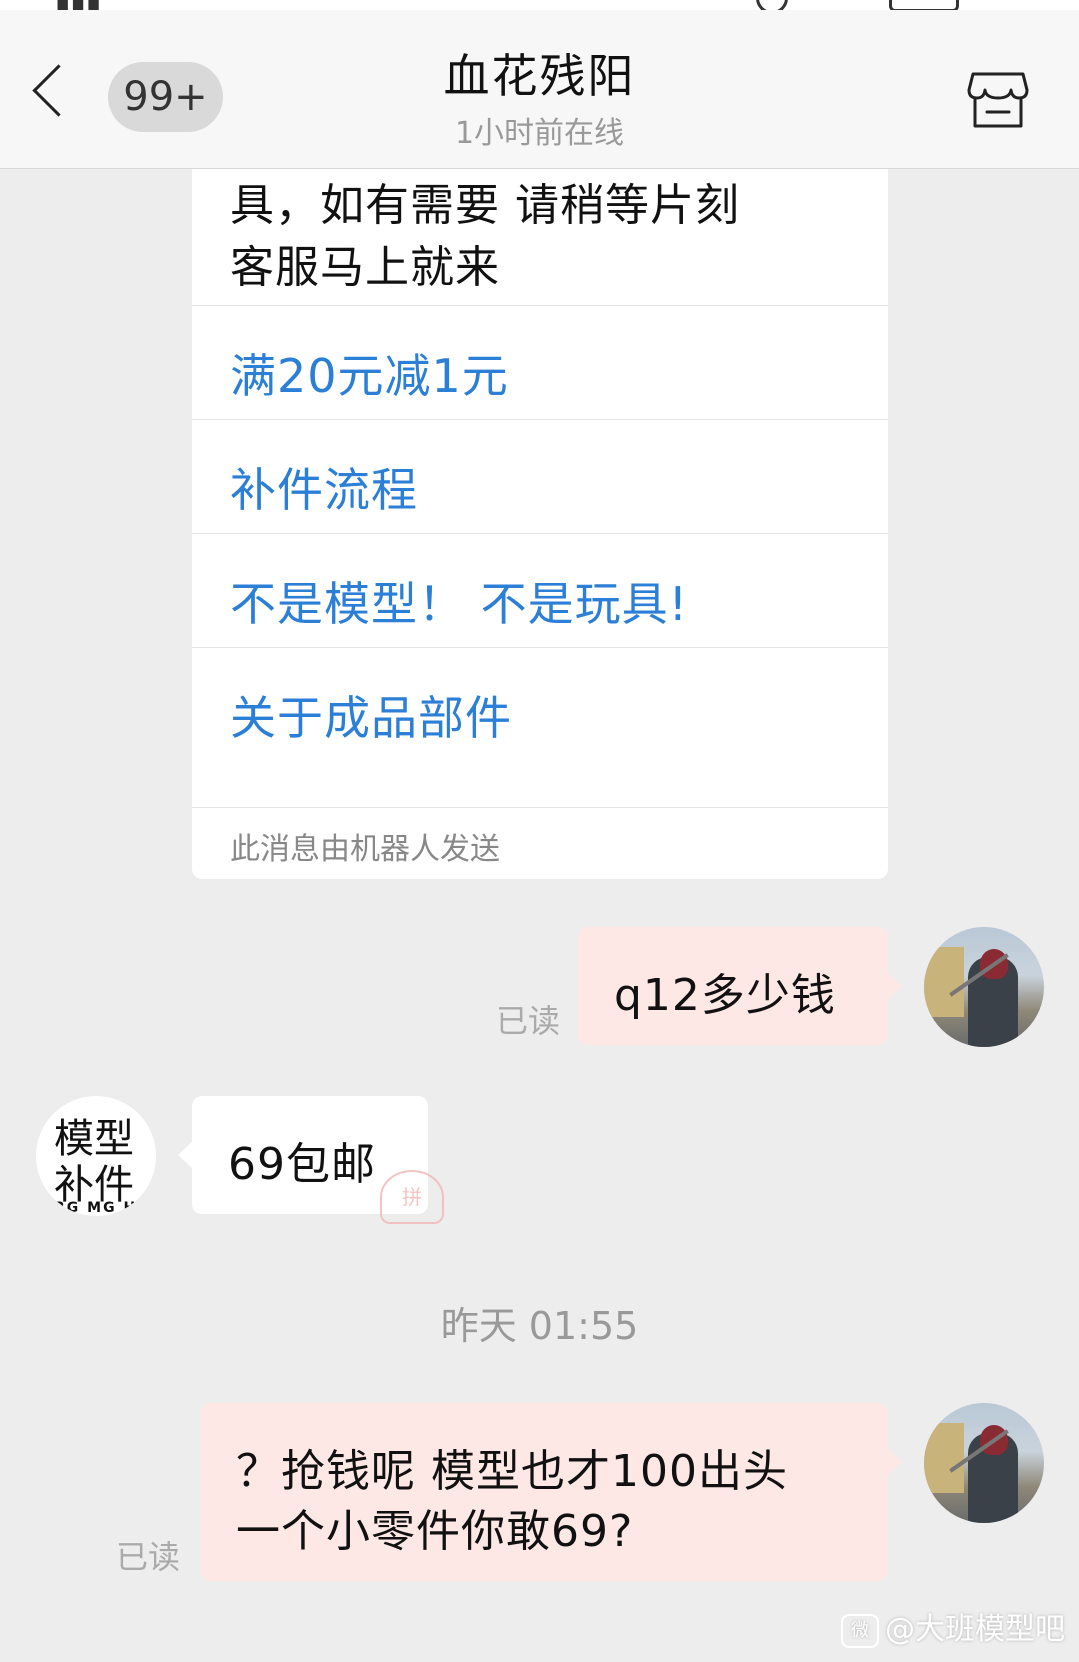 The height and width of the screenshot is (1662, 1079). Describe the element at coordinates (540, 708) in the screenshot. I see `robot-option-finished-parts: 关于成品部件` at that location.